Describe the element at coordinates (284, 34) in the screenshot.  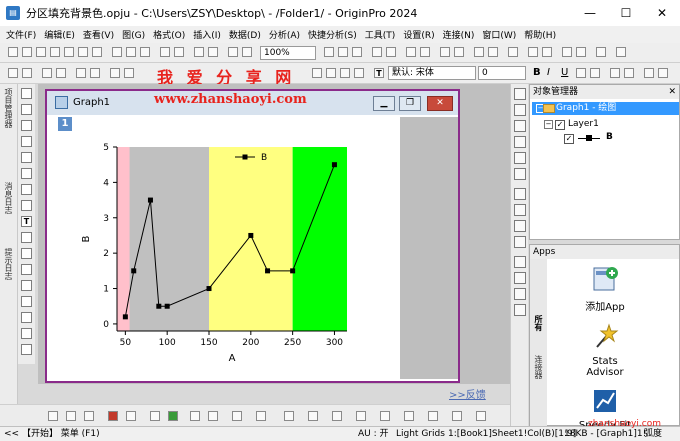
I see `menu-analysis: 分析(A)` at that location.